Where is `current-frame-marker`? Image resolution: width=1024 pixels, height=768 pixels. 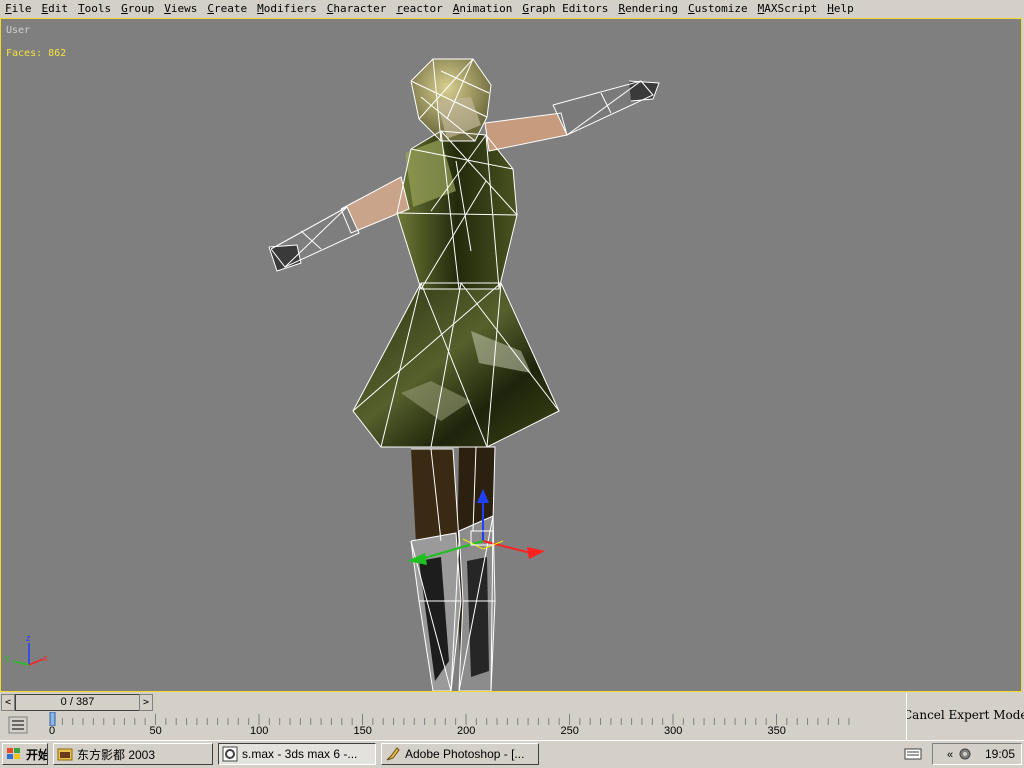 current-frame-marker is located at coordinates (52, 719).